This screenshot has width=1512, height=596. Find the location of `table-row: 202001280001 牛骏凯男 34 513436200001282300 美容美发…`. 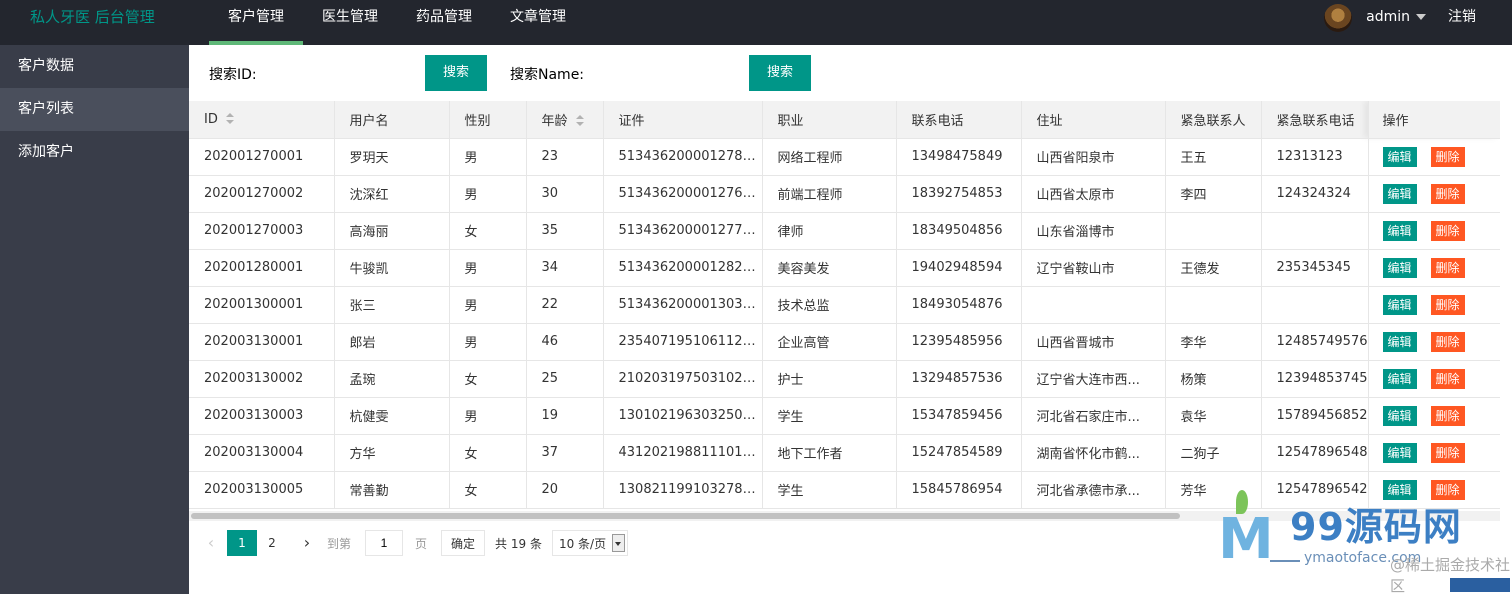

table-row: 202001280001 牛骏凯男 34 513436200001282300 美容美发… is located at coordinates (844, 268).